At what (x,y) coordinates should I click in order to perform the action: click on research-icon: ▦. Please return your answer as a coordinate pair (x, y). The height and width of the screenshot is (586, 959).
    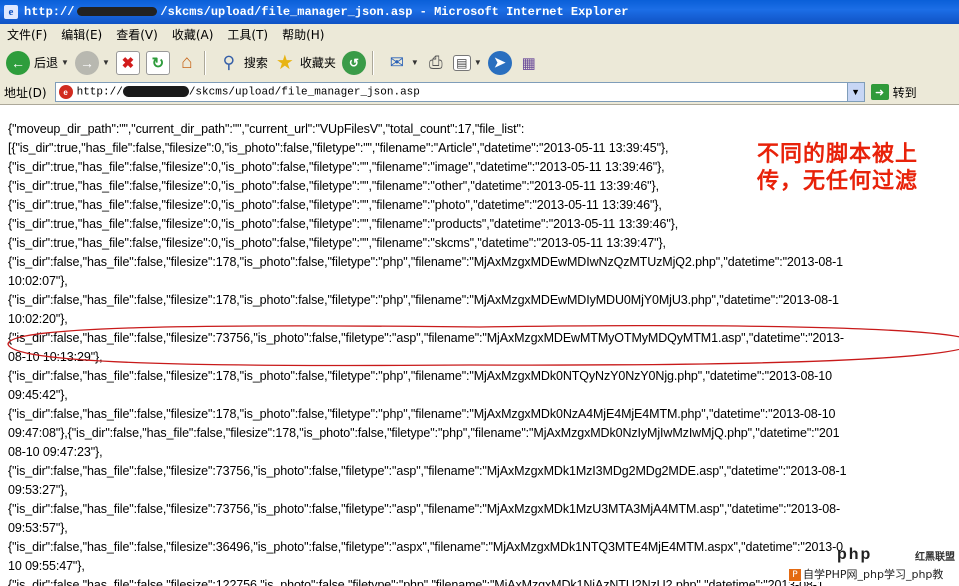
    Looking at the image, I should click on (528, 63).